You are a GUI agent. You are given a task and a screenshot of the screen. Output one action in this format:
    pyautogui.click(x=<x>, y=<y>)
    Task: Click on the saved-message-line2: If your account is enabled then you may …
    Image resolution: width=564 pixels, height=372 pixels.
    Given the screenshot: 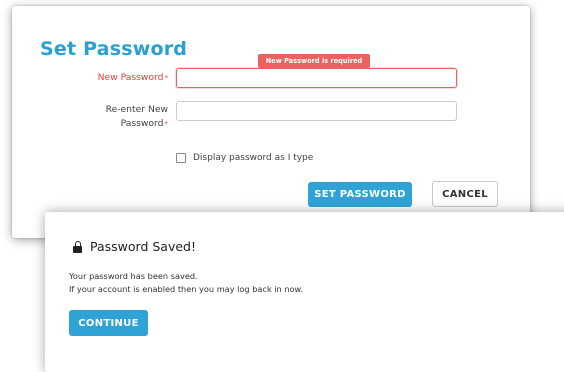 What is the action you would take?
    pyautogui.click(x=186, y=289)
    